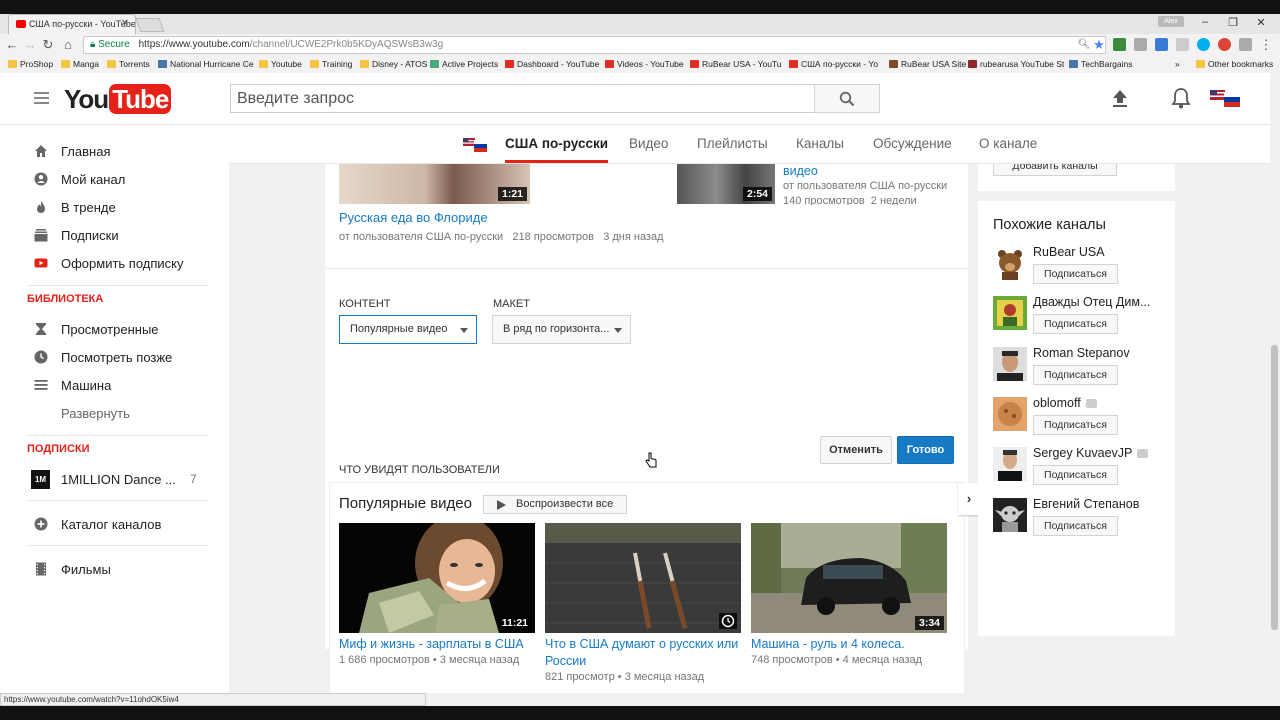 The height and width of the screenshot is (720, 1280). Describe the element at coordinates (1081, 353) in the screenshot. I see `related-channel-name: Roman Stepanov` at that location.